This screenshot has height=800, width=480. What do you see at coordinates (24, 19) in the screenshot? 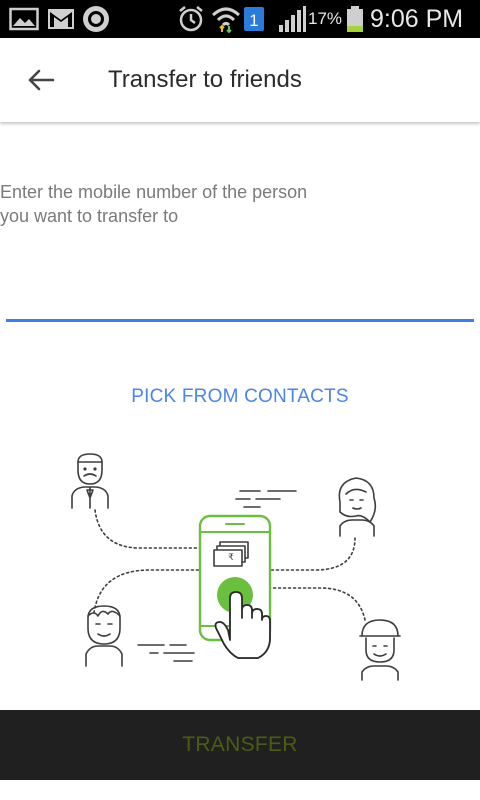
I see `gallery-icon` at bounding box center [24, 19].